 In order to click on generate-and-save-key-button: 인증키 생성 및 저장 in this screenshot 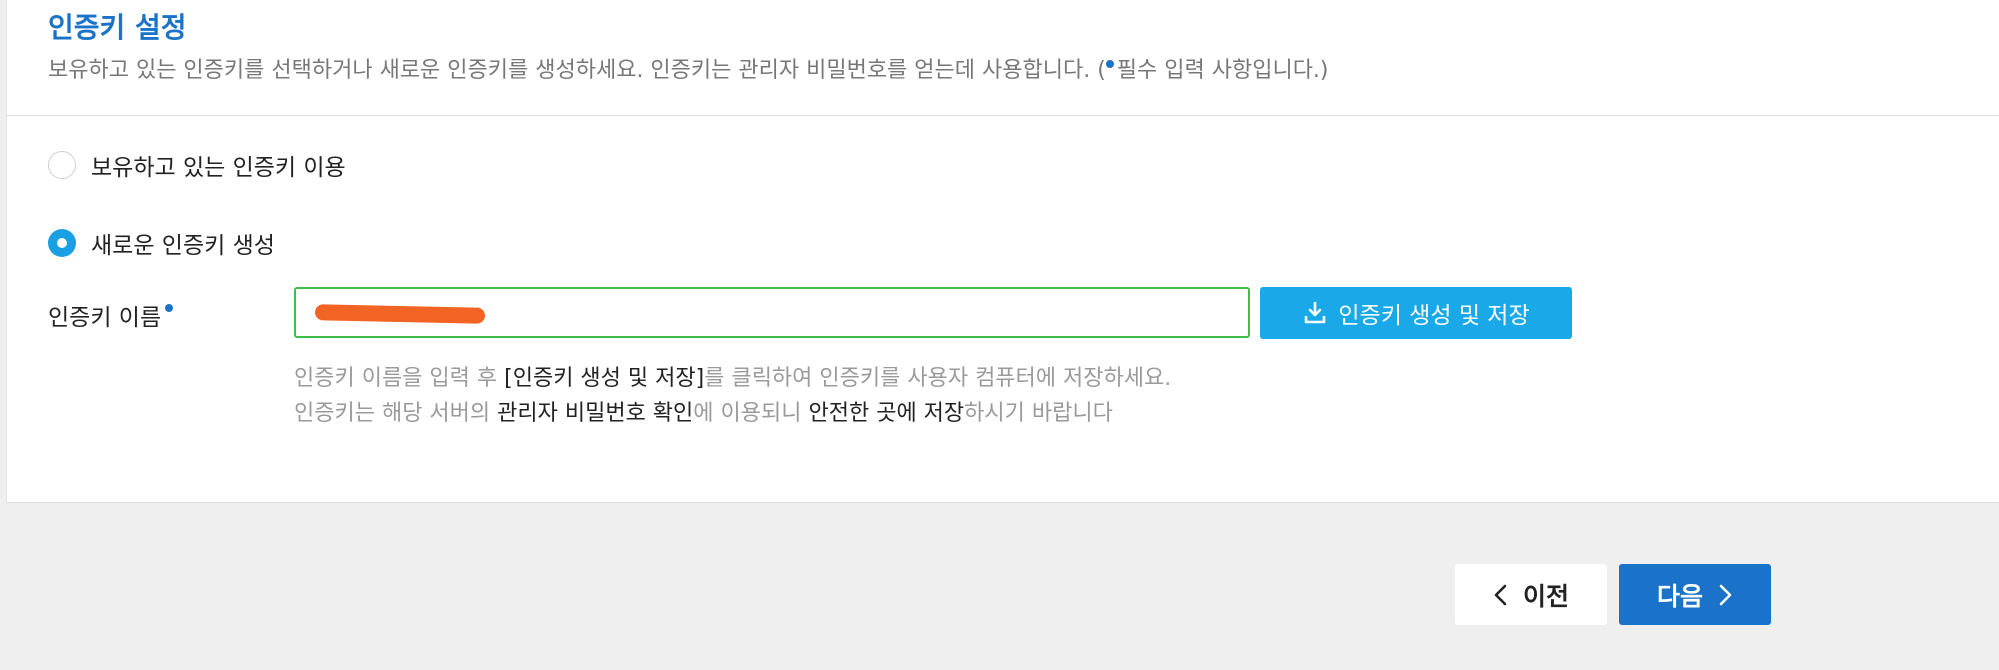, I will do `click(1416, 313)`.